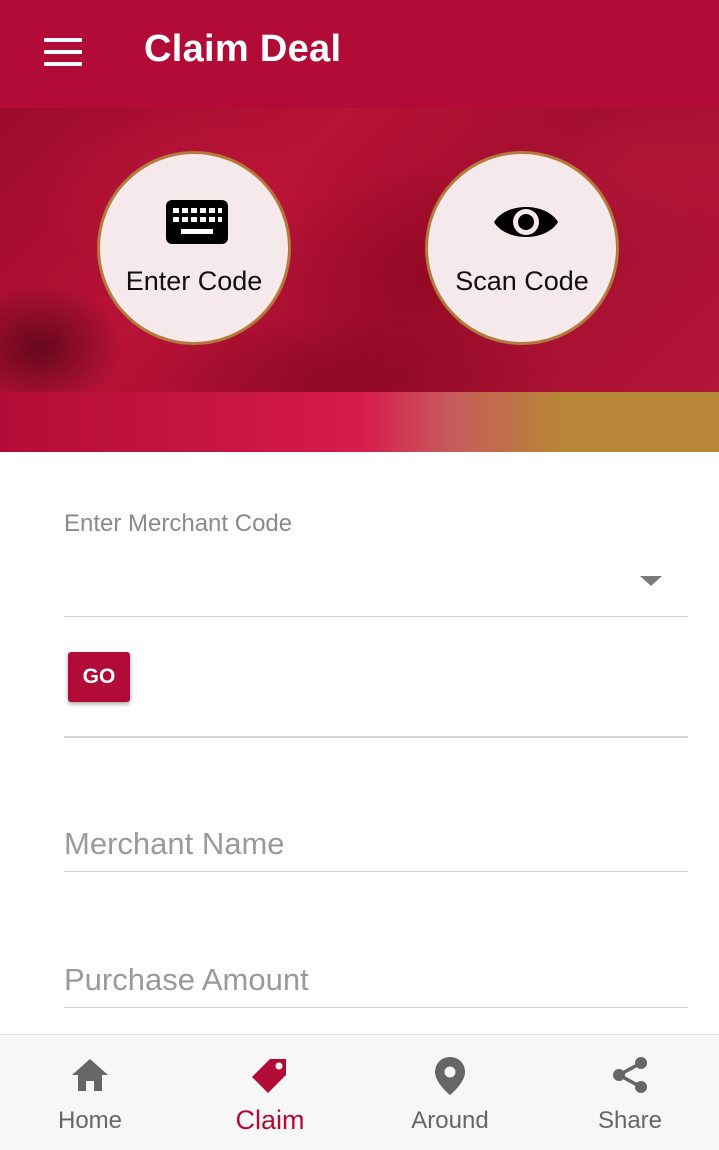 The image size is (719, 1150). I want to click on nav-label-share: Share, so click(630, 1120).